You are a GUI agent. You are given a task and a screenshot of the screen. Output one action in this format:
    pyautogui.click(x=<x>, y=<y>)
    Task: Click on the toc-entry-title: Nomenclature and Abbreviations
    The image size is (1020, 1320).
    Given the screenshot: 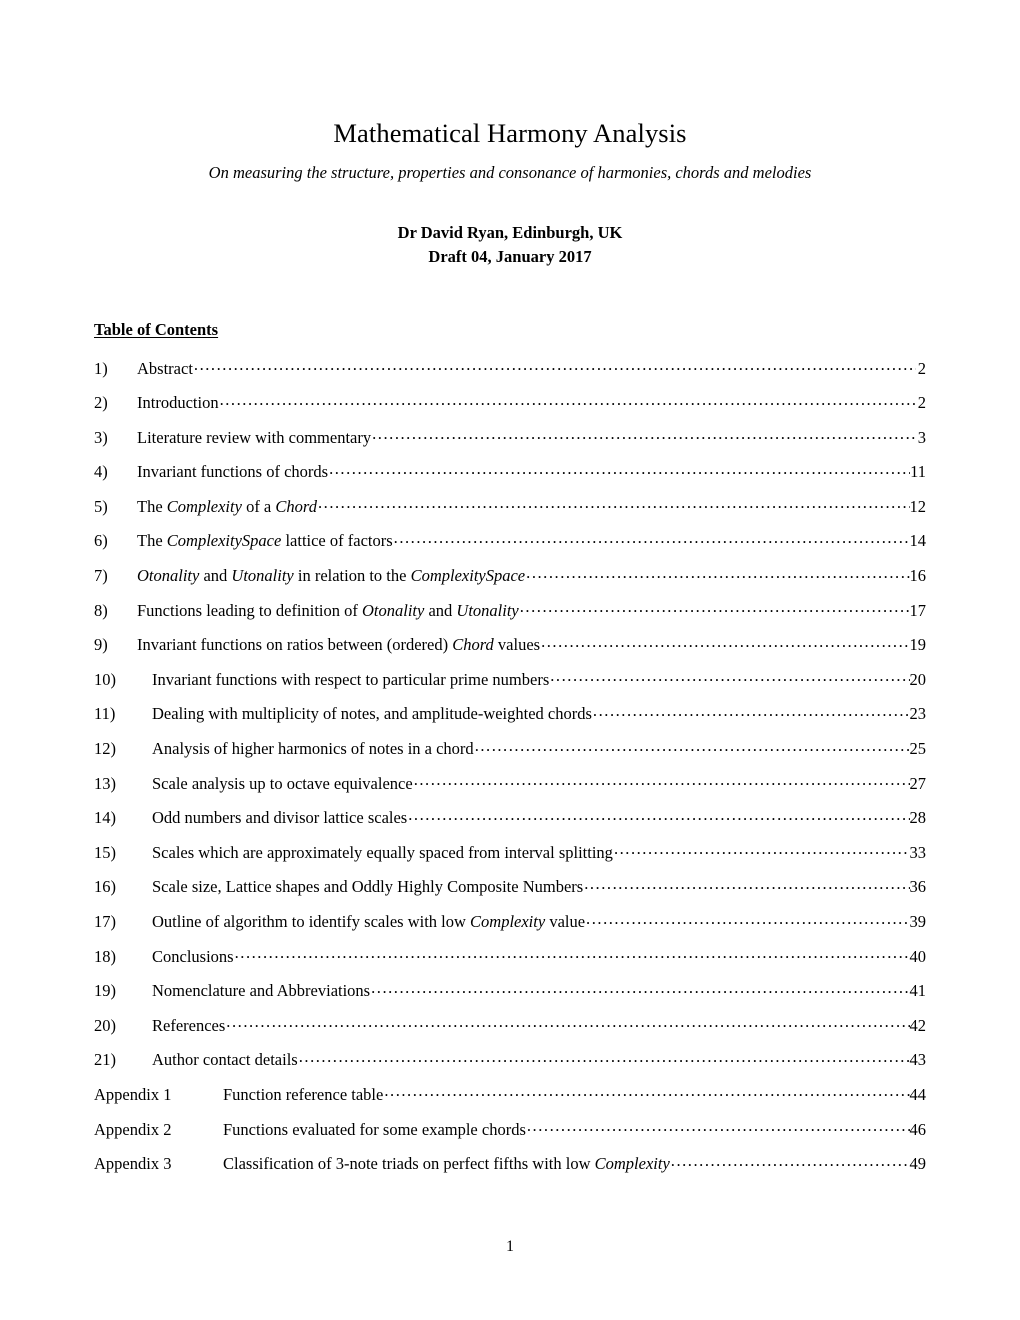 What is the action you would take?
    pyautogui.click(x=261, y=991)
    